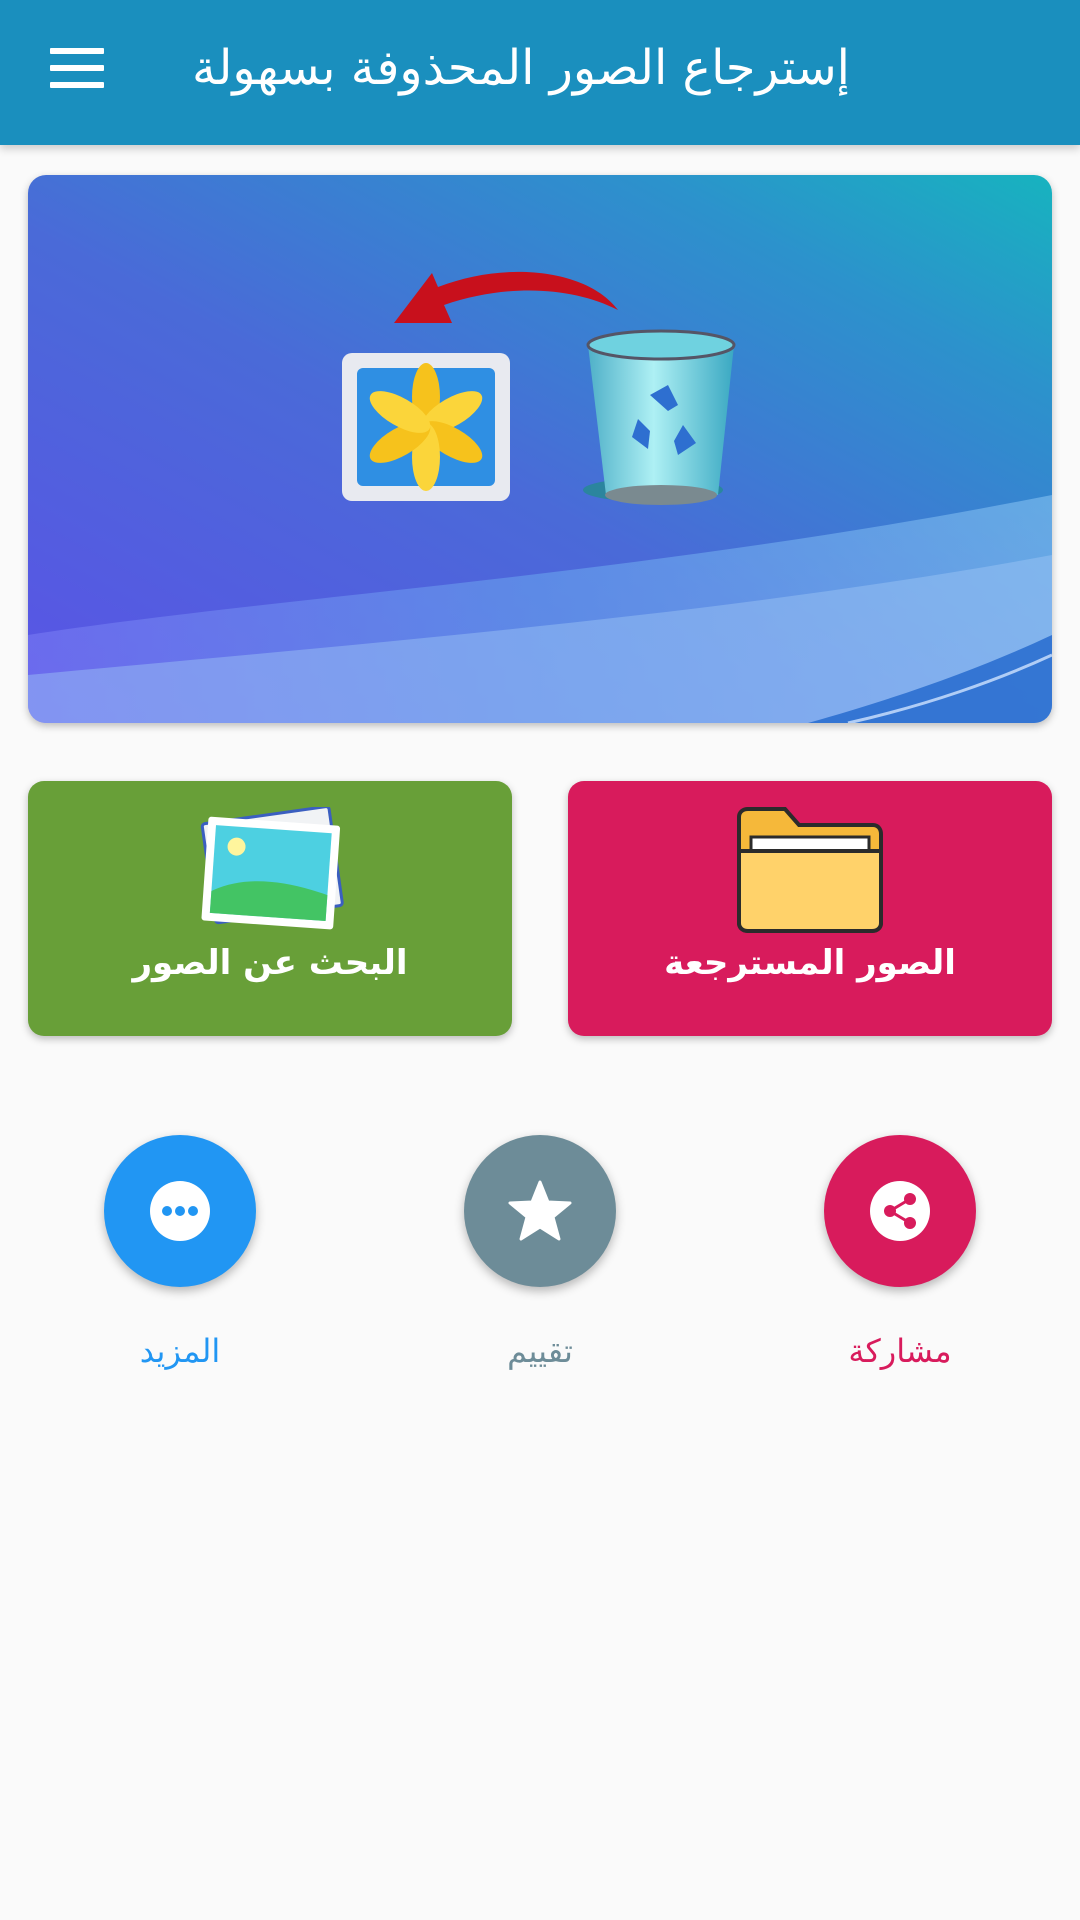 This screenshot has height=1920, width=1080. I want to click on app-title: إسترجاع الصور المحذوفة بسهولة, so click(520, 68).